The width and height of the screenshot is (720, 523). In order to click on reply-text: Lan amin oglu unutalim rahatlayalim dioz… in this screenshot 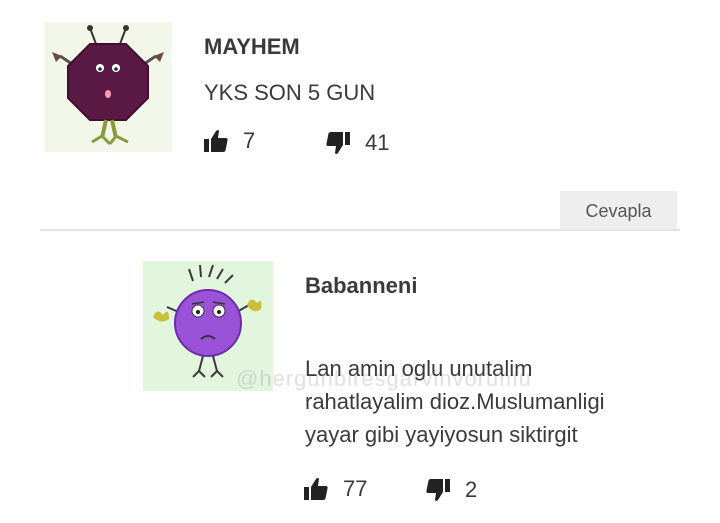, I will do `click(455, 401)`.